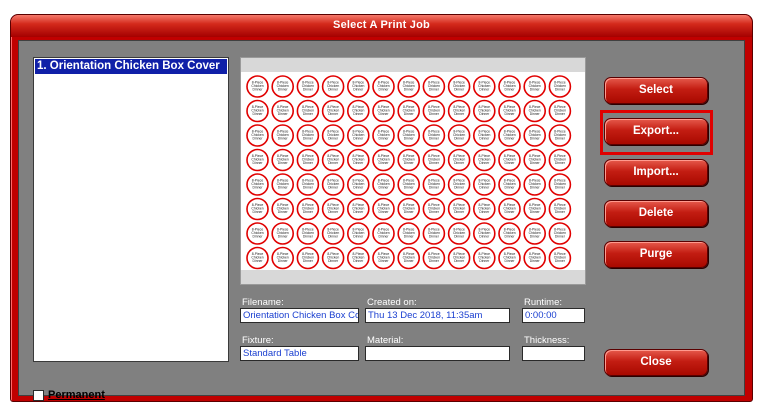 The width and height of the screenshot is (765, 409). What do you see at coordinates (656, 213) in the screenshot?
I see `delete-button: Delete` at bounding box center [656, 213].